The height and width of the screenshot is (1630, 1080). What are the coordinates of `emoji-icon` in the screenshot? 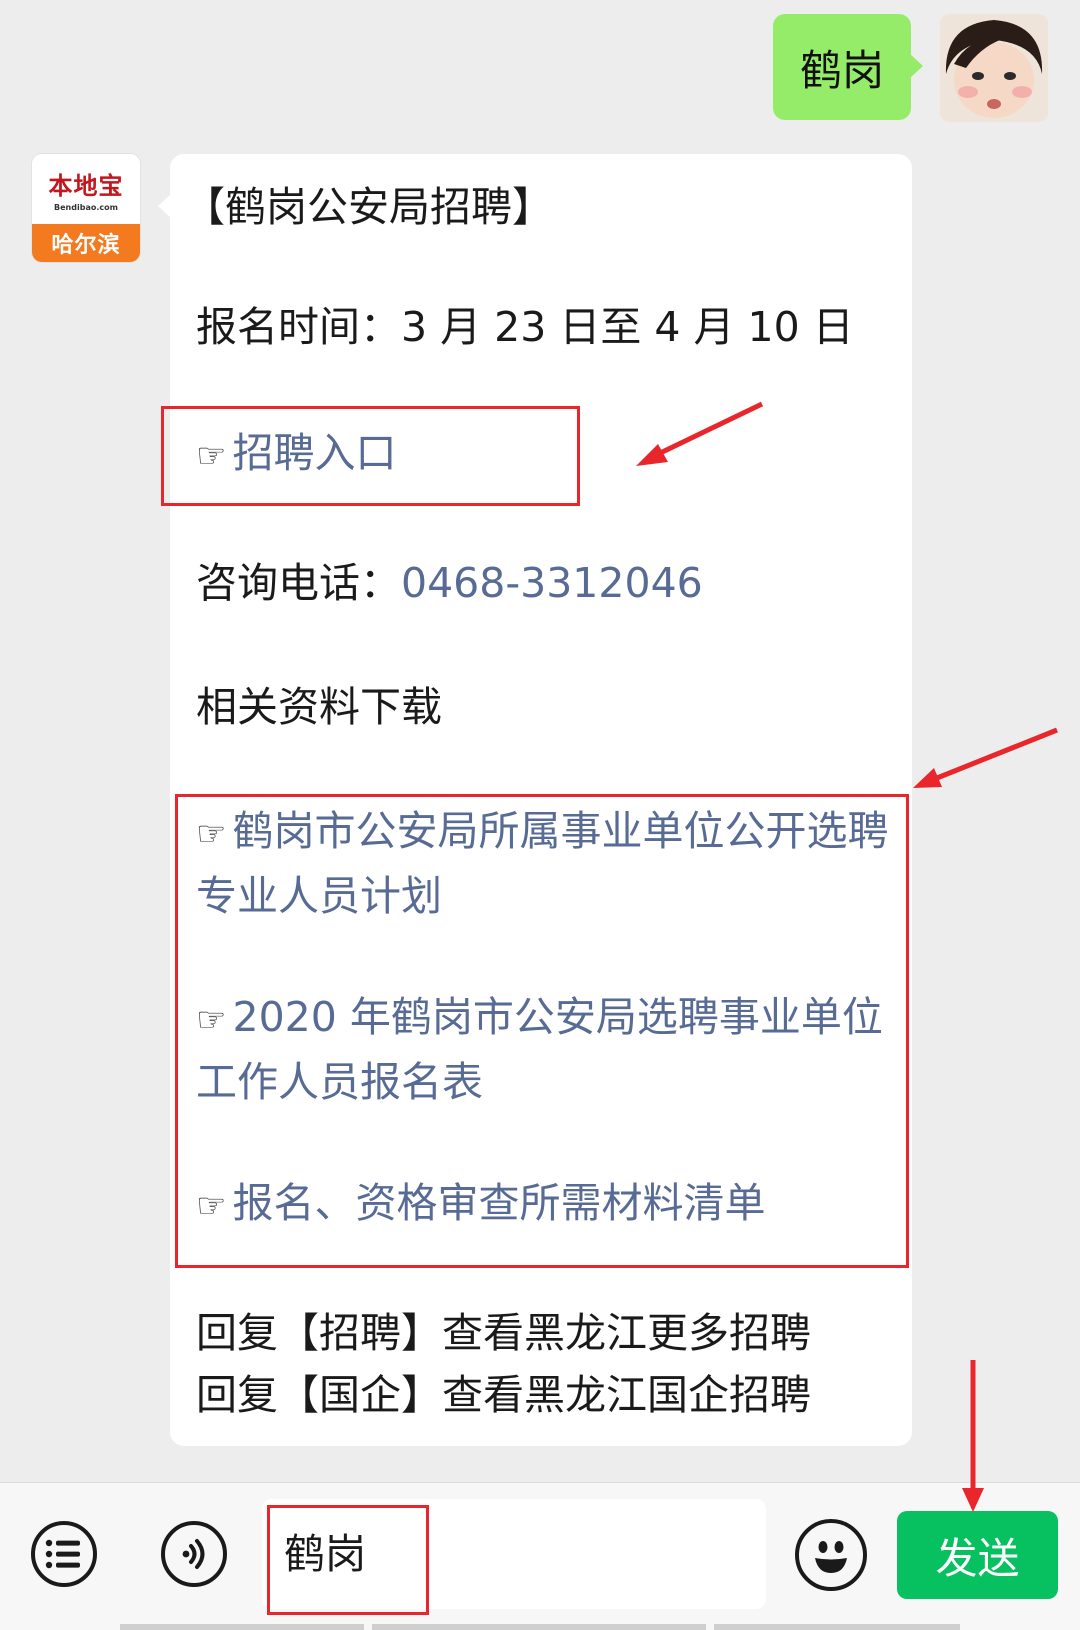 It's located at (831, 1557).